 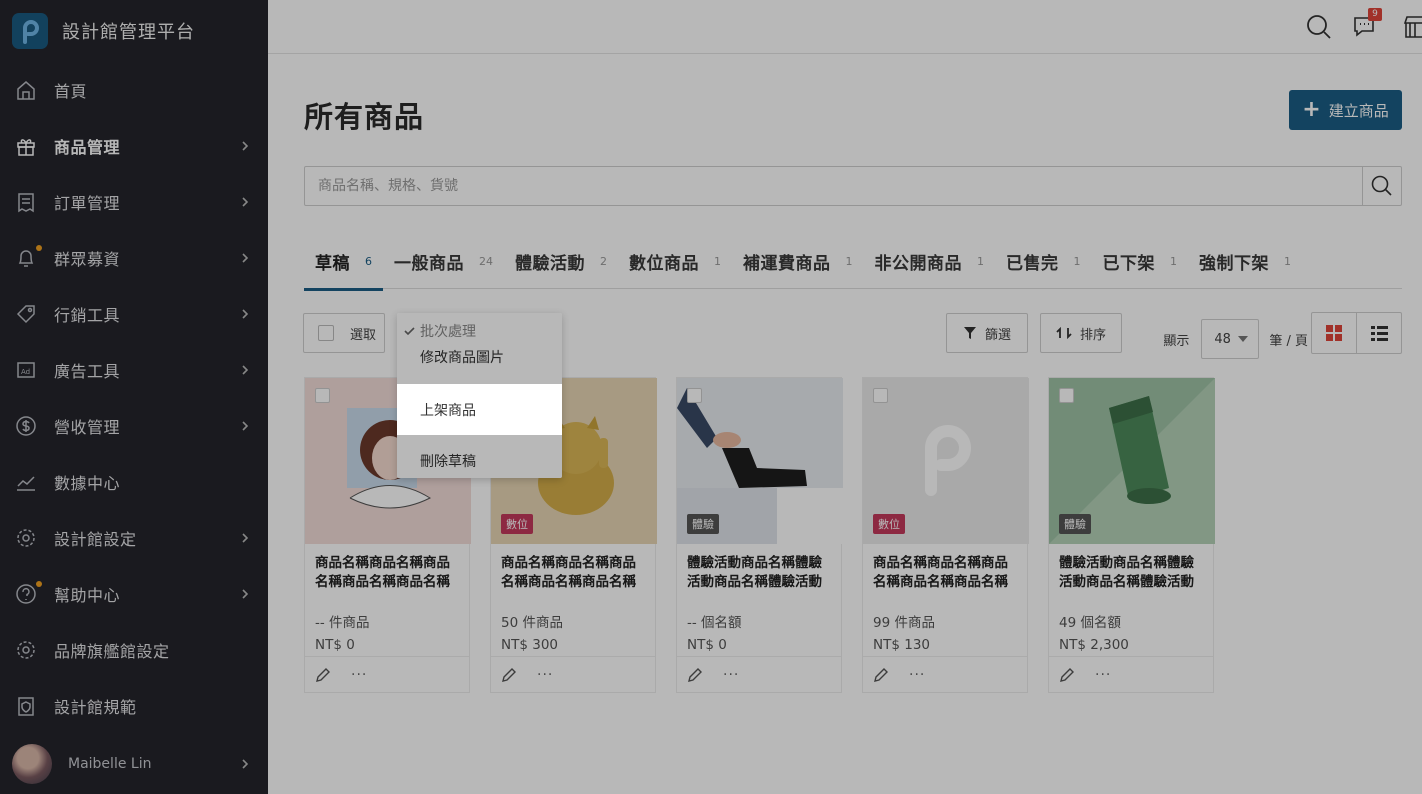 I want to click on chart-icon, so click(x=26, y=482).